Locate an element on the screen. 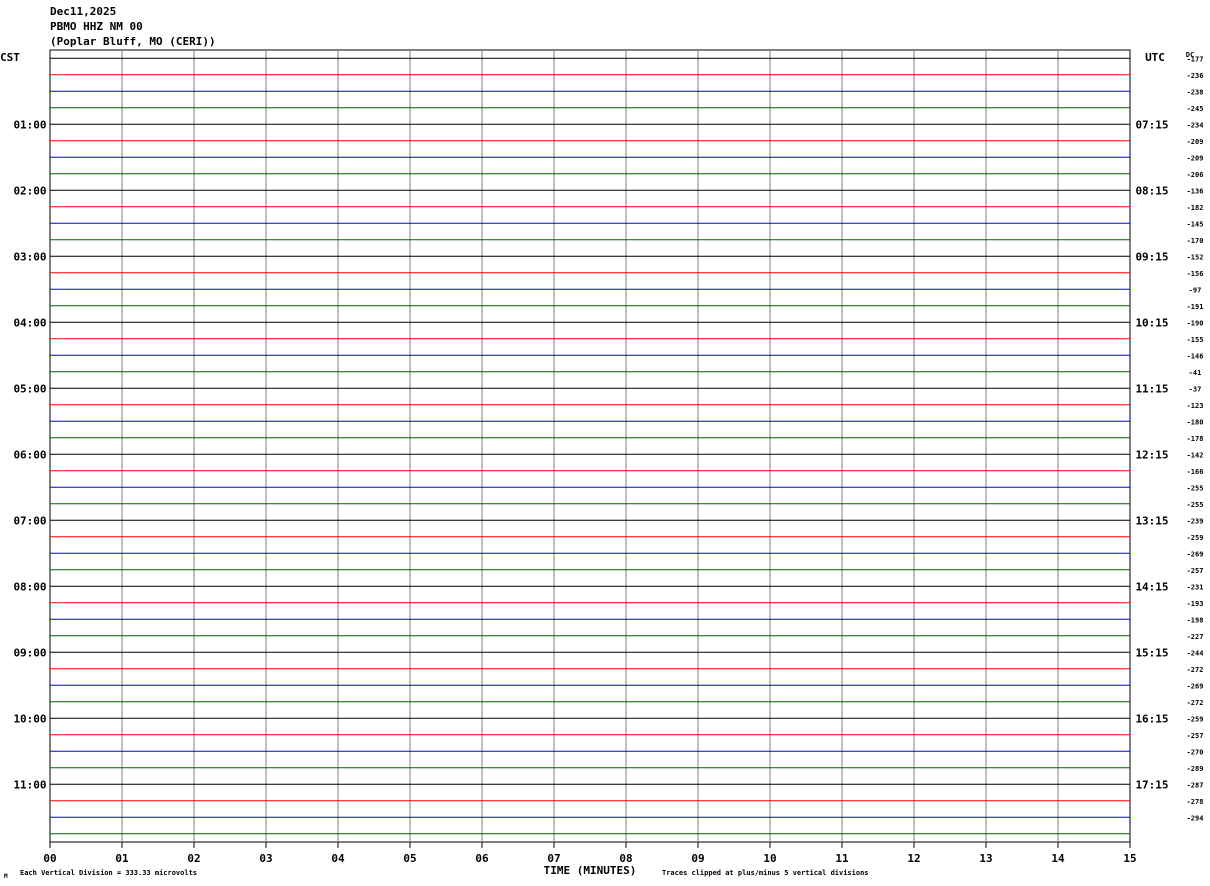  dc-offset-label: -198 is located at coordinates (1195, 620).